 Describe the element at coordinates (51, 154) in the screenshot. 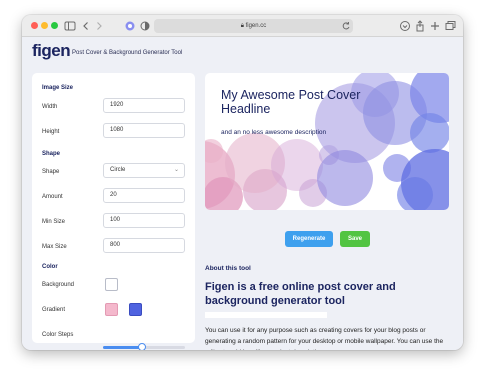

I see `shape-heading: Shape` at that location.